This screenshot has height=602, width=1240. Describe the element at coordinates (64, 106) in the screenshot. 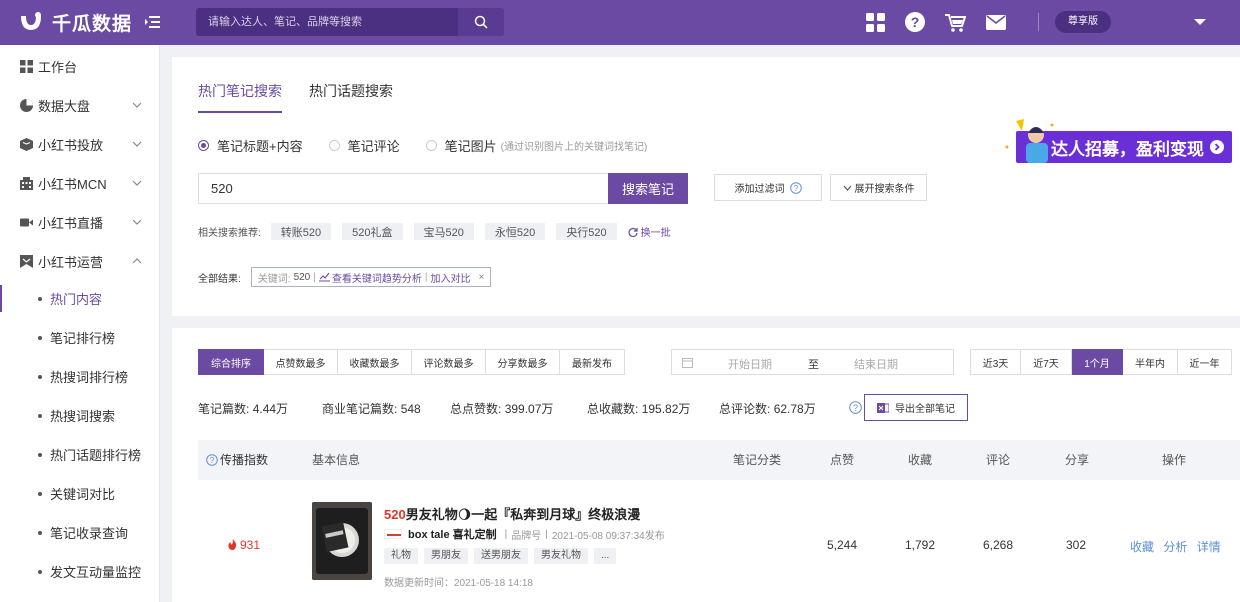

I see `sidebar-item-label: 数据大盘` at that location.